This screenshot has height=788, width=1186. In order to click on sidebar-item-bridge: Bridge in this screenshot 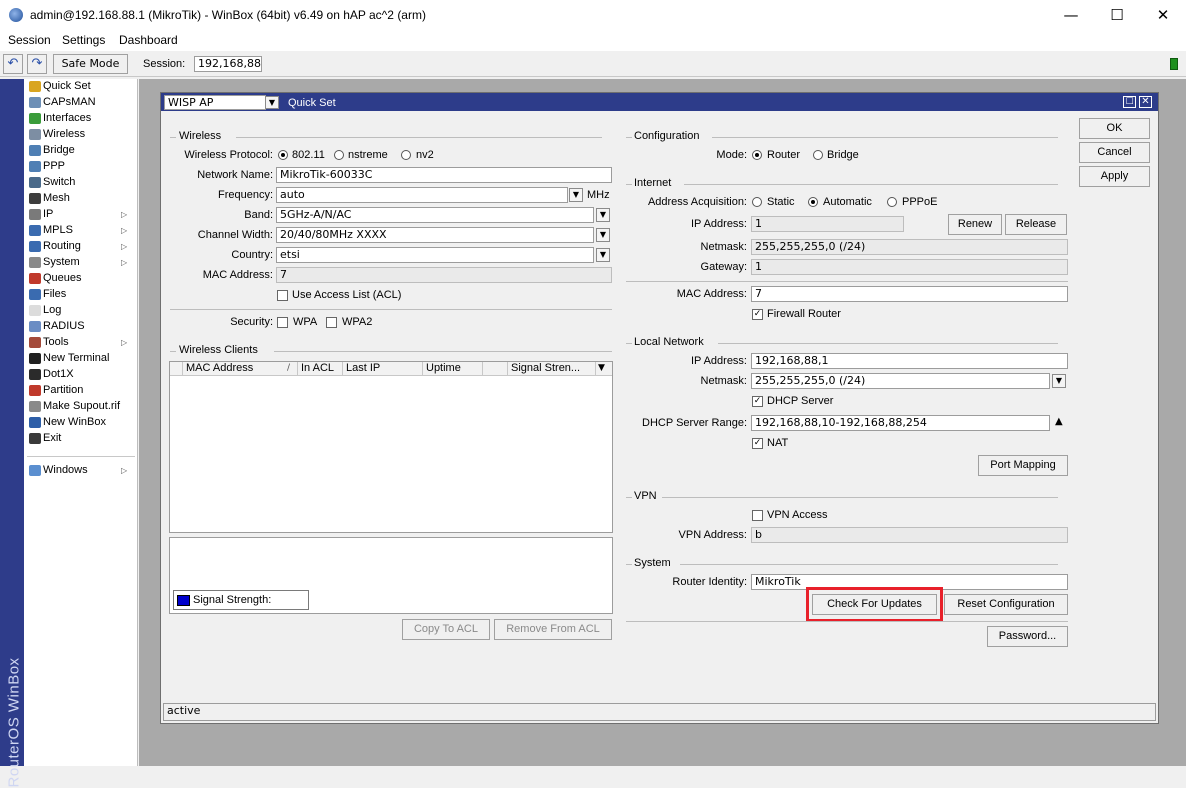, I will do `click(81, 151)`.